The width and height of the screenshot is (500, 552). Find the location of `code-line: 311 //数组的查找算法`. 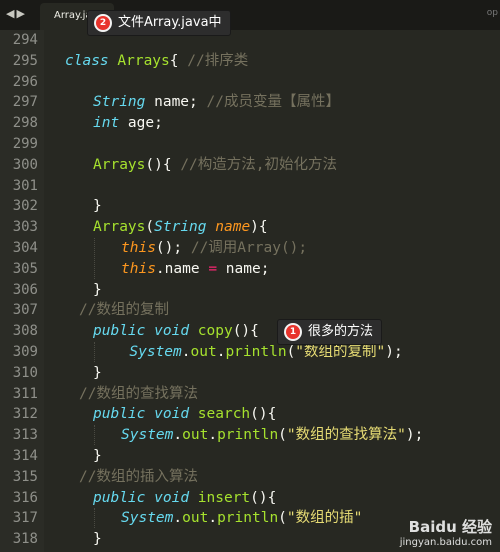

code-line: 311 //数组的查找算法 is located at coordinates (250, 394).